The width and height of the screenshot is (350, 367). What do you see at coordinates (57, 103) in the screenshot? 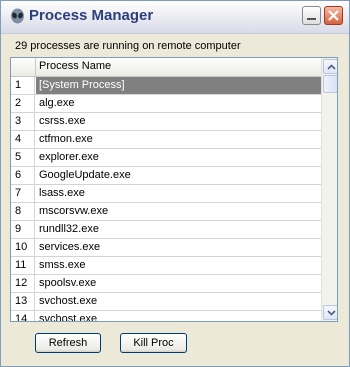
I see `process-name: alg.exe` at bounding box center [57, 103].